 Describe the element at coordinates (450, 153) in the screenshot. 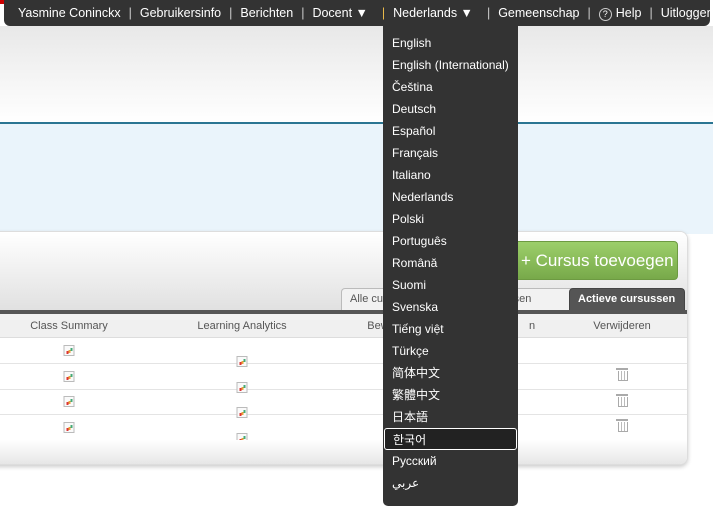

I see `language-option: Français` at that location.